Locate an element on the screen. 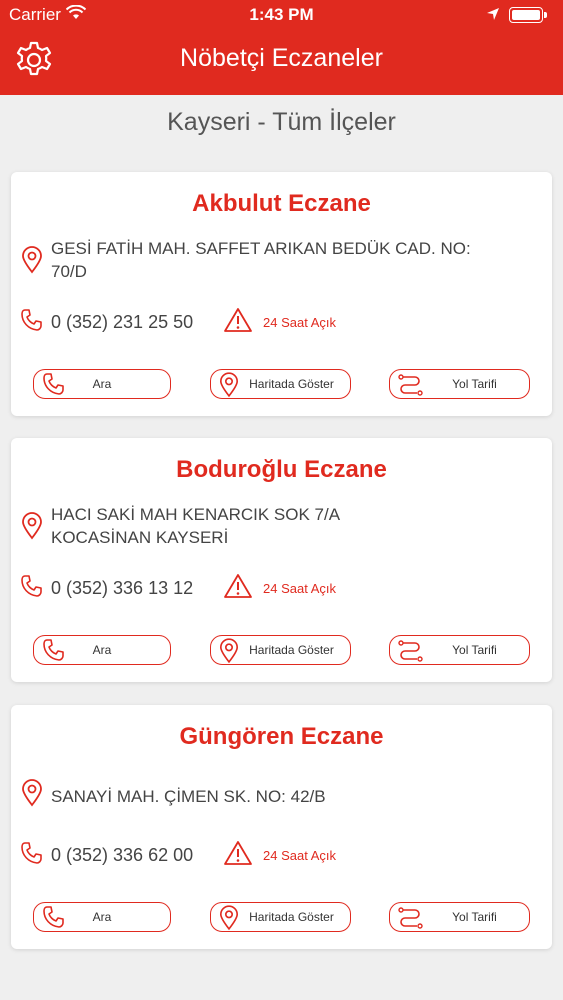 This screenshot has height=1000, width=563. clock: 1:43 PM is located at coordinates (281, 14).